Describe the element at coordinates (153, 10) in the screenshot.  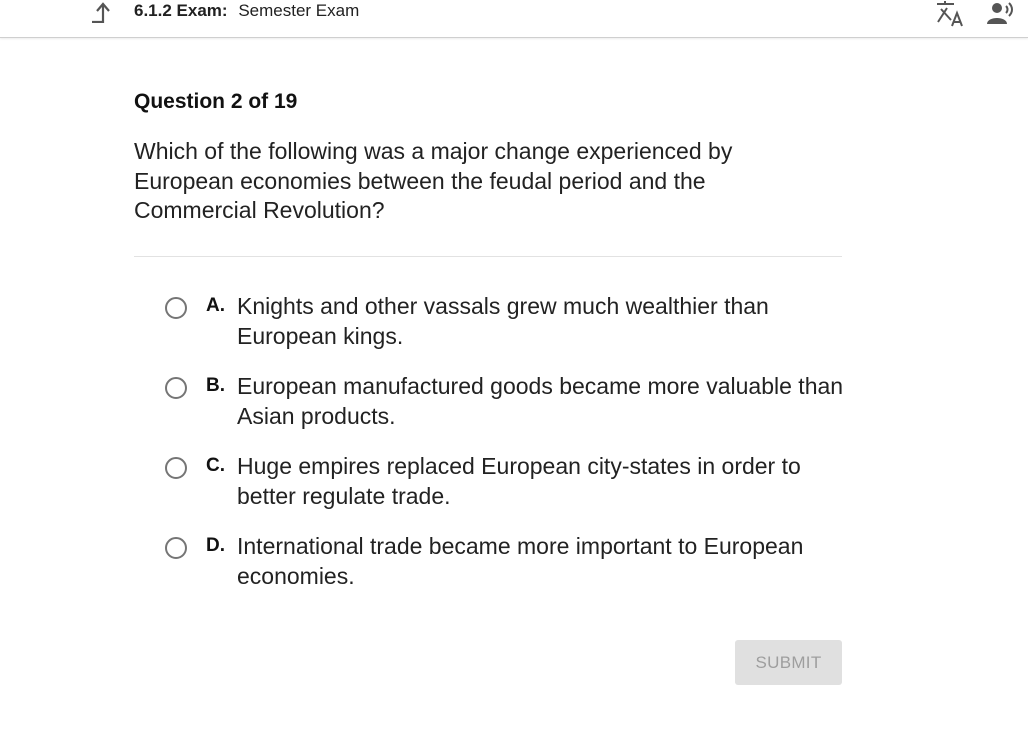
I see `lesson-code: 6.1.2` at that location.